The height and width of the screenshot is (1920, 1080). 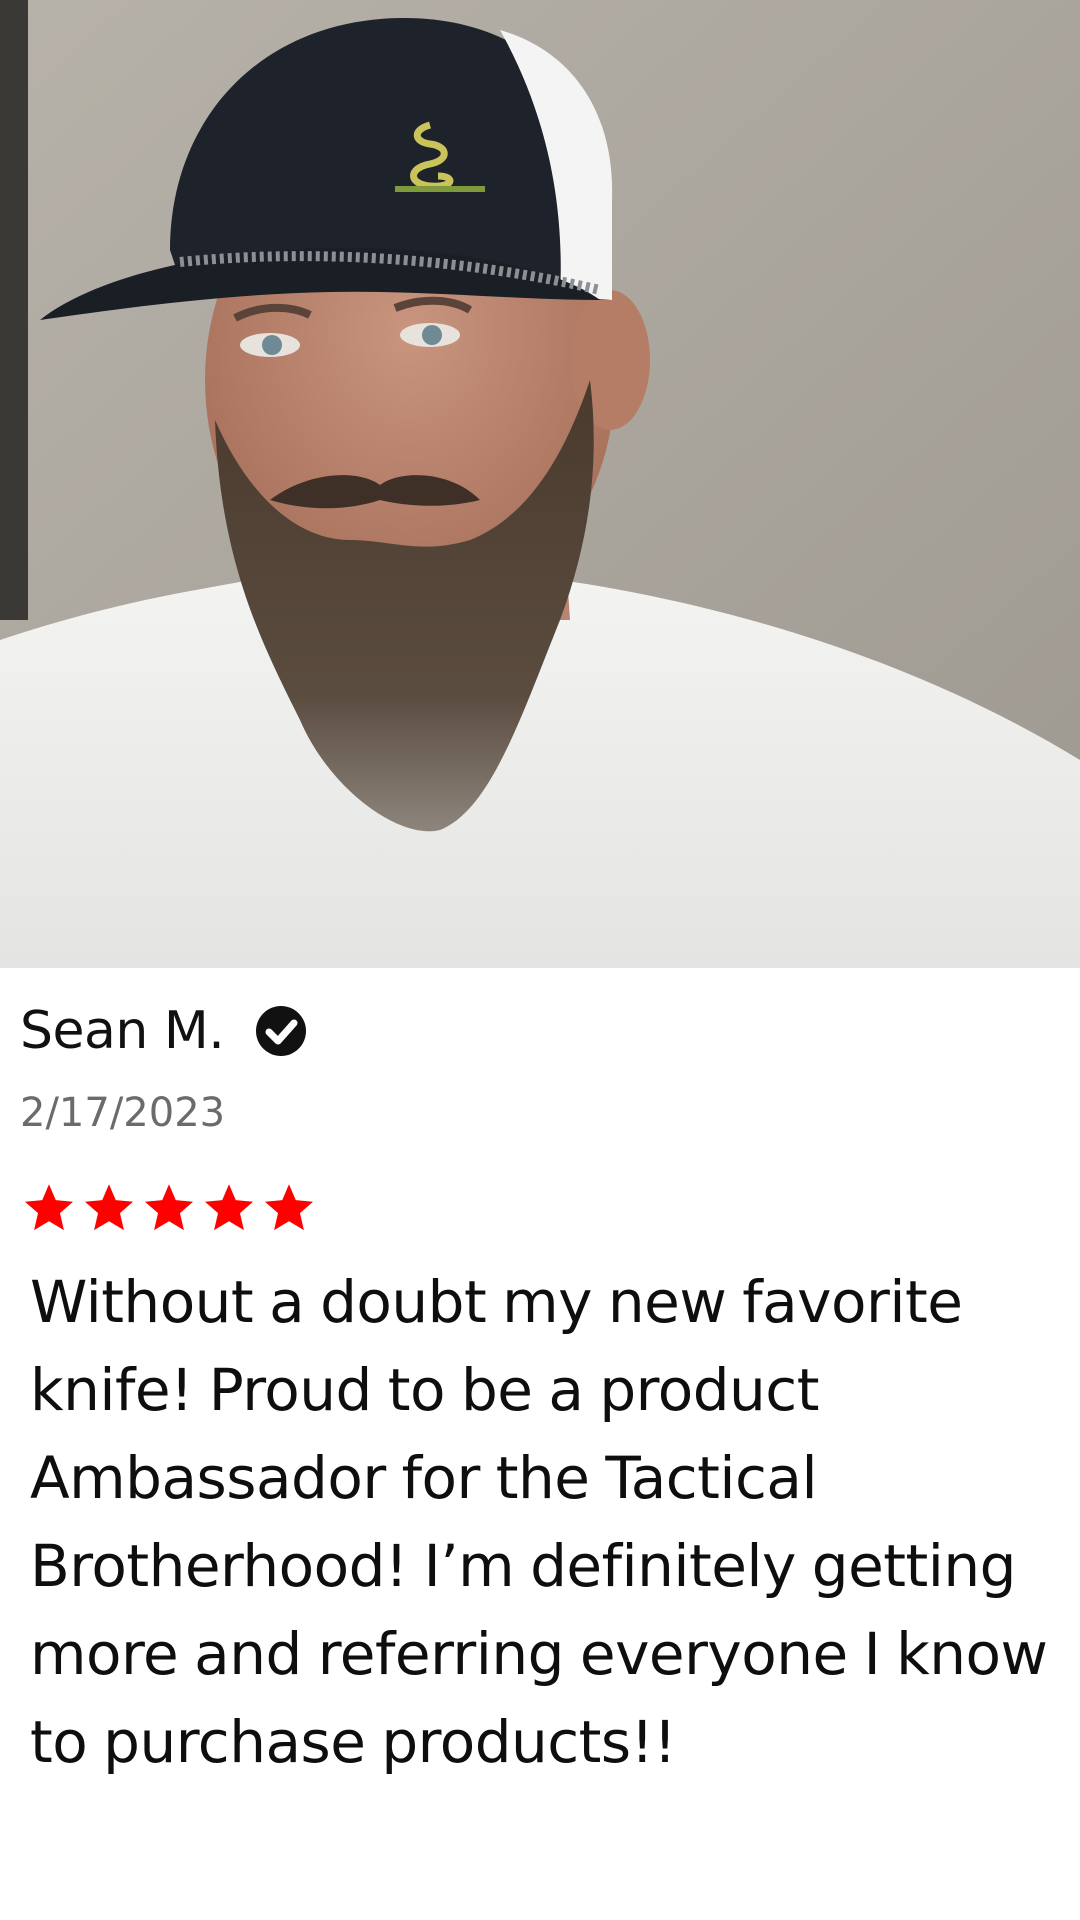 What do you see at coordinates (123, 1113) in the screenshot?
I see `review-date: 2/17/2023` at bounding box center [123, 1113].